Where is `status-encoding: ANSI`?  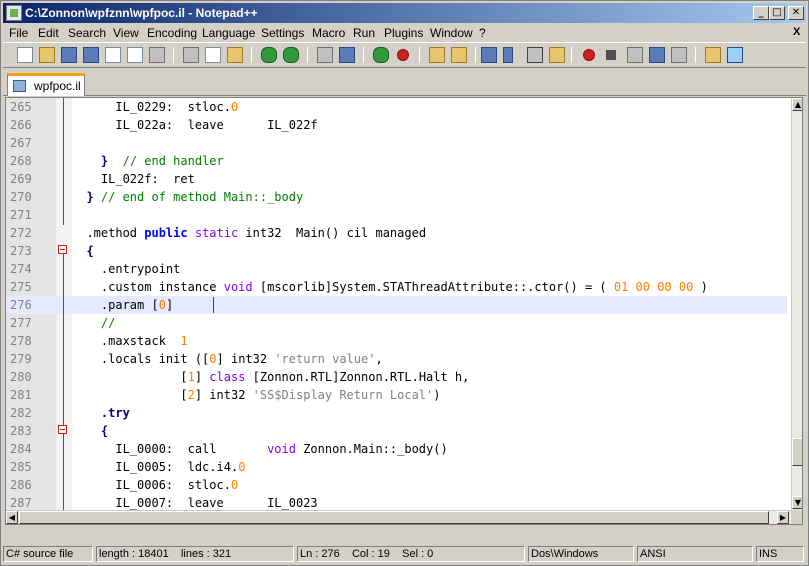 status-encoding: ANSI is located at coordinates (695, 554).